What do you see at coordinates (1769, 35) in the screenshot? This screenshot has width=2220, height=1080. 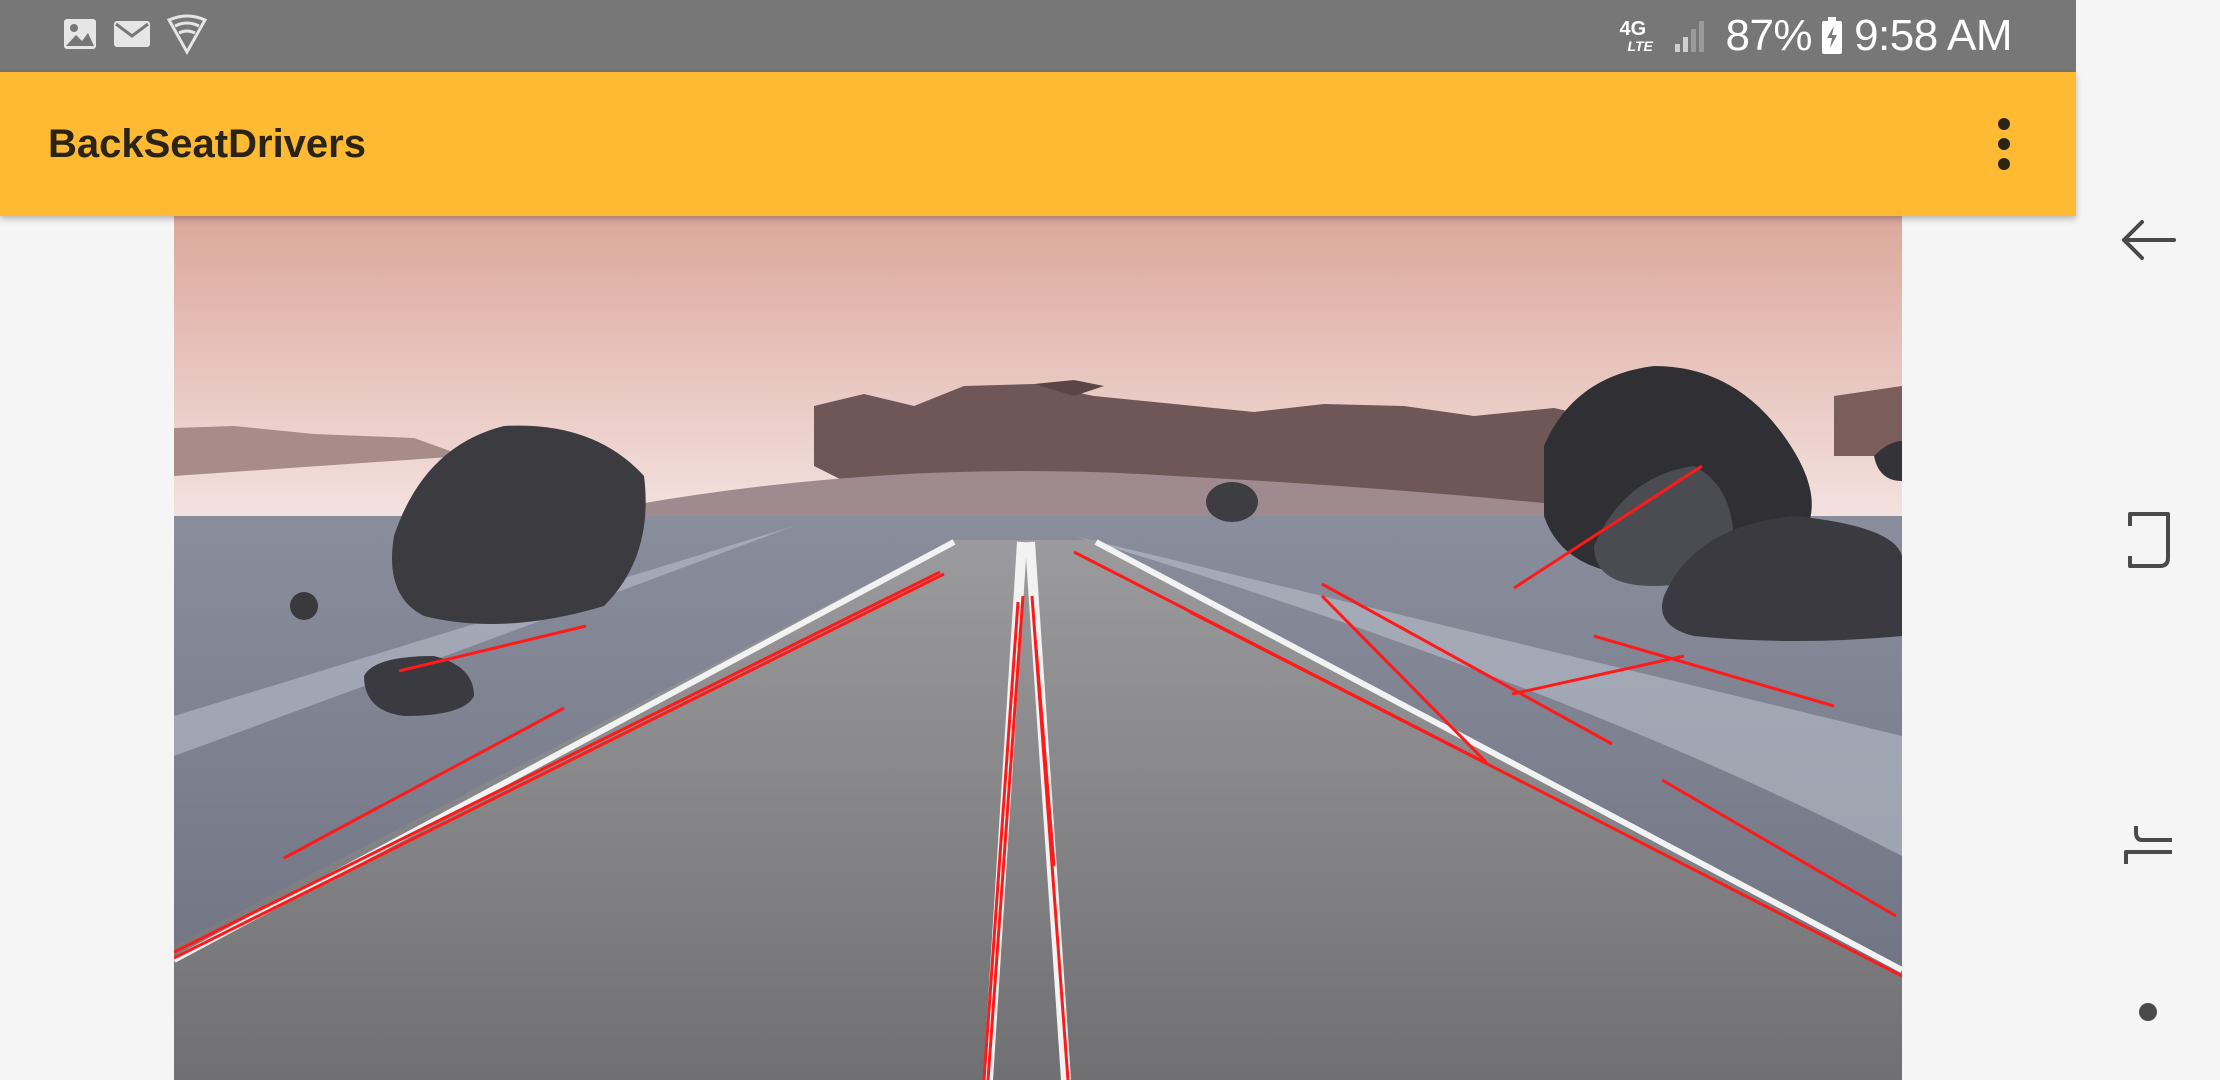 I see `battery-percent: 87%` at bounding box center [1769, 35].